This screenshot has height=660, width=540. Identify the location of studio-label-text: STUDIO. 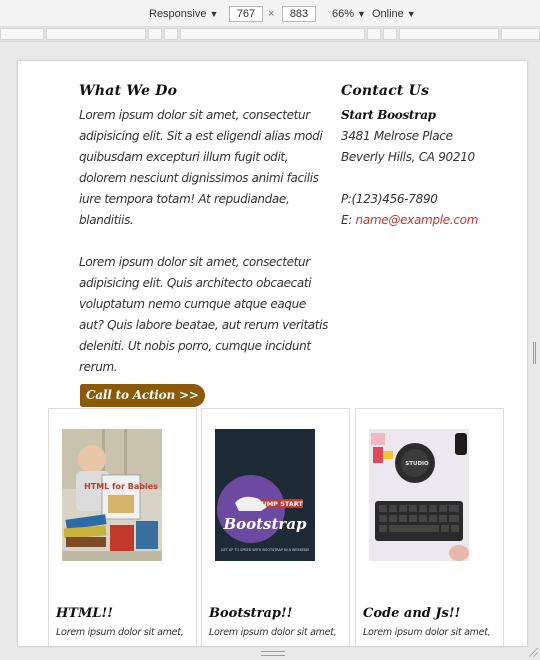
(417, 464).